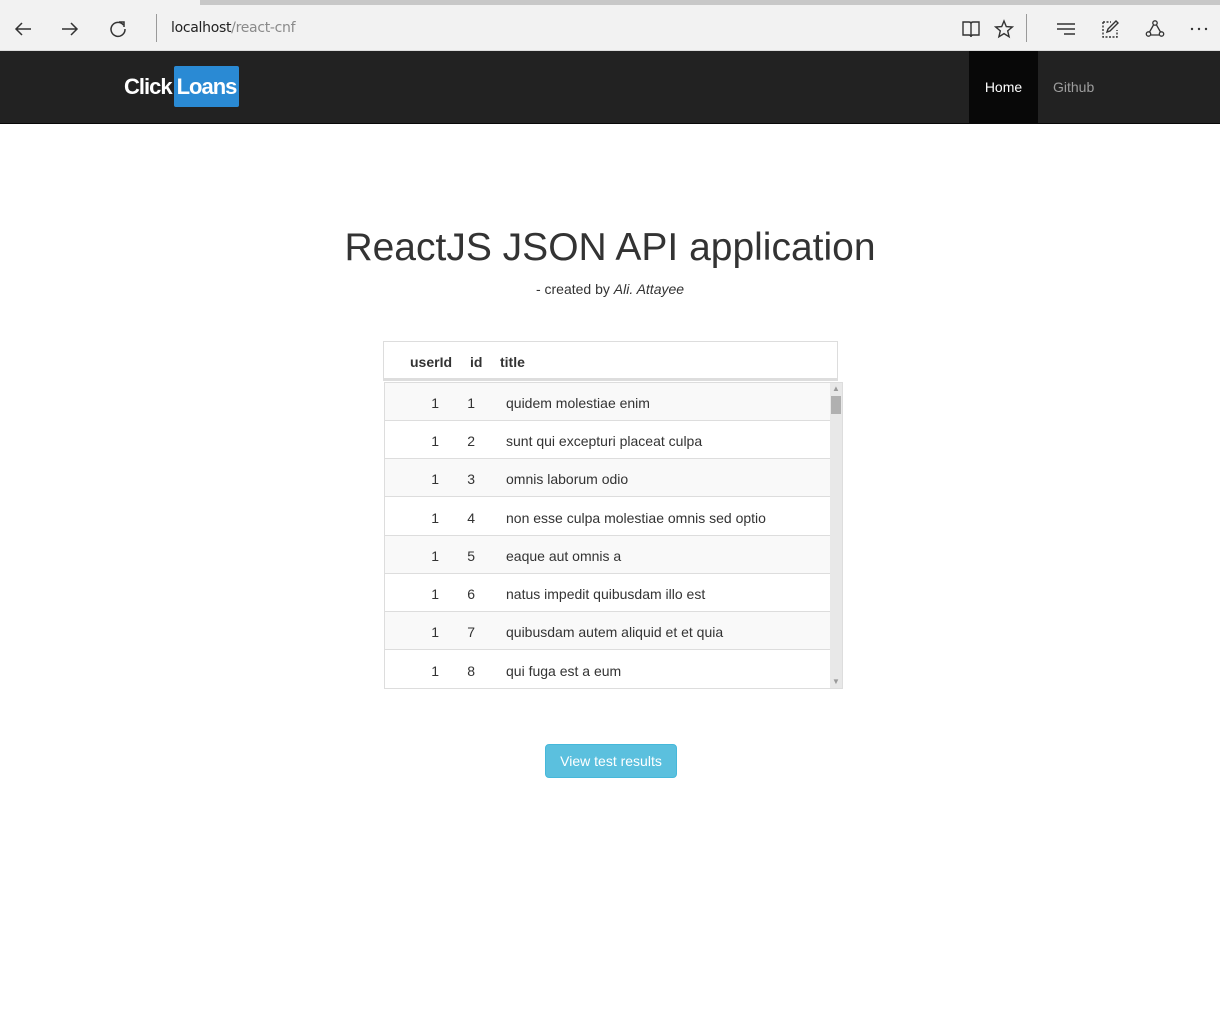 Image resolution: width=1220 pixels, height=1010 pixels. Describe the element at coordinates (512, 362) in the screenshot. I see `column-header-title: title` at that location.